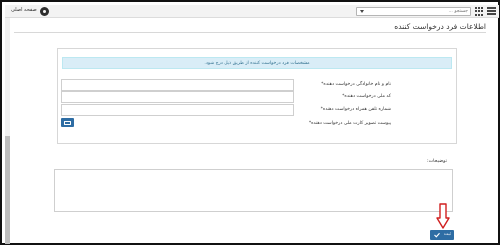 This screenshot has height=245, width=500. What do you see at coordinates (177, 110) in the screenshot?
I see `mobile-number-input` at bounding box center [177, 110].